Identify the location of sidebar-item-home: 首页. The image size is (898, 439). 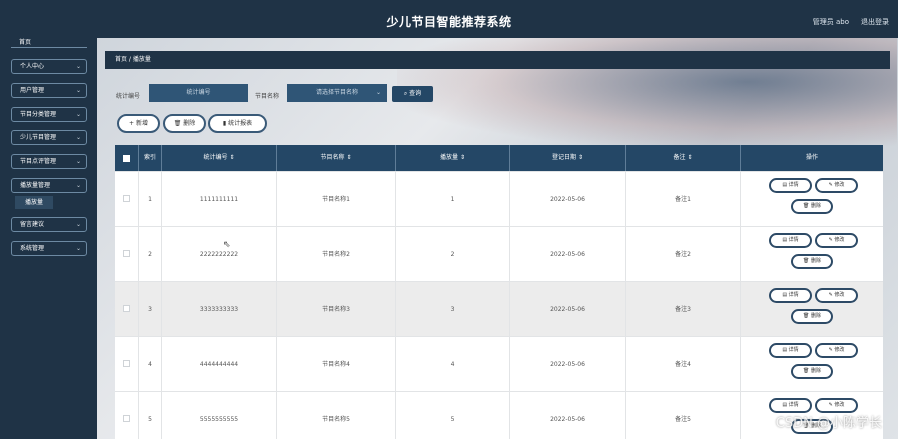
(49, 43).